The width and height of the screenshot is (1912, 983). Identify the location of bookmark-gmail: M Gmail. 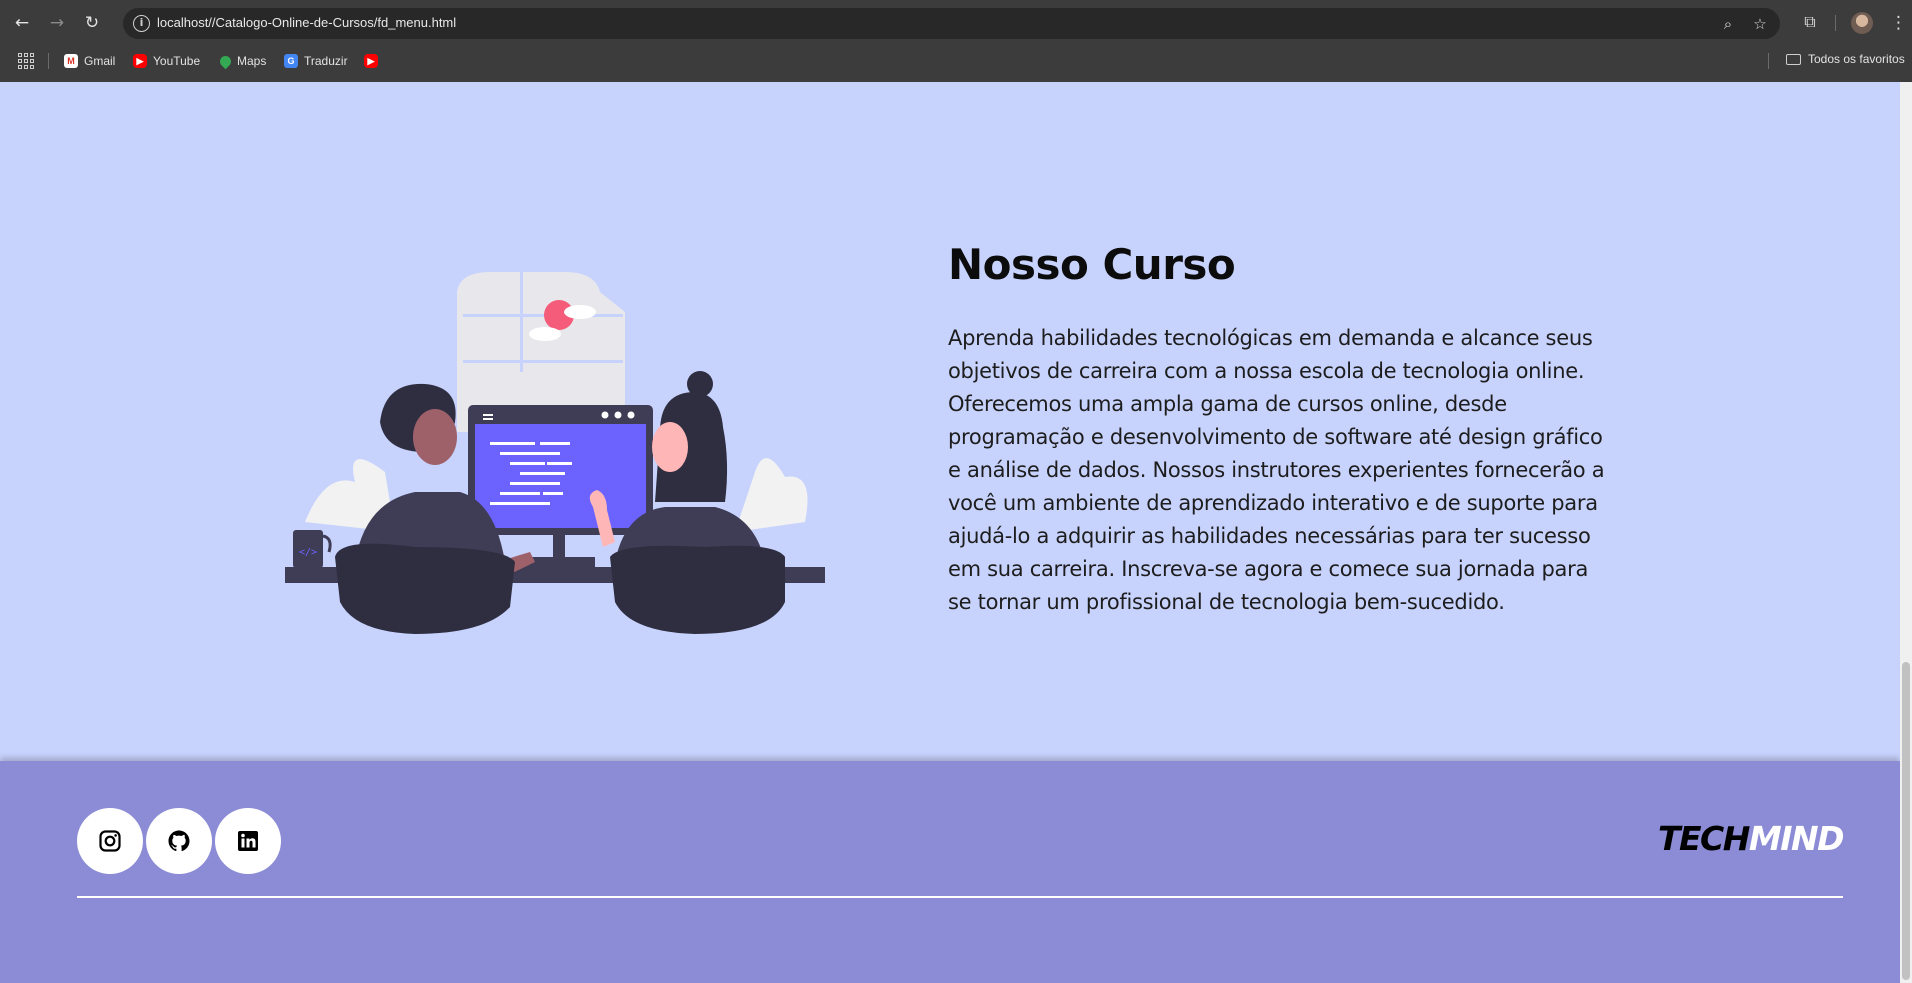
(89, 61).